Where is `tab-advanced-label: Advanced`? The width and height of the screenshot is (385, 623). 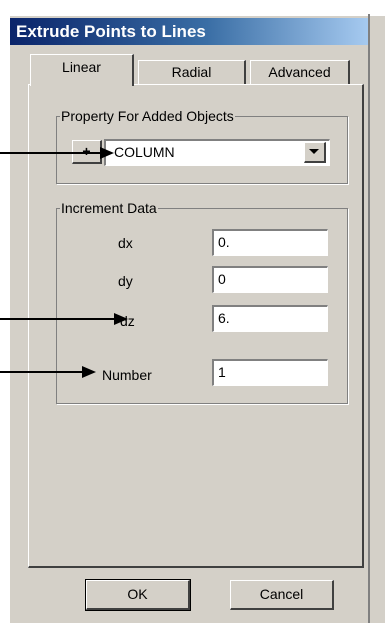 tab-advanced-label: Advanced is located at coordinates (299, 72).